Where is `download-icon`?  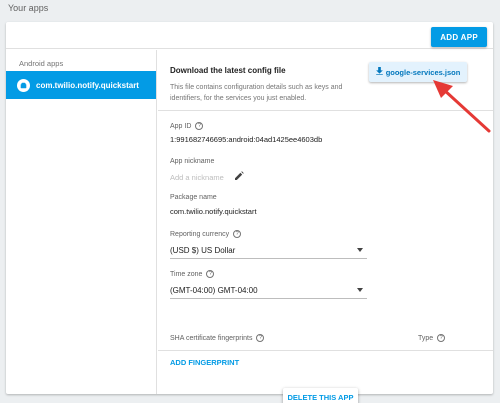
download-icon is located at coordinates (379, 72).